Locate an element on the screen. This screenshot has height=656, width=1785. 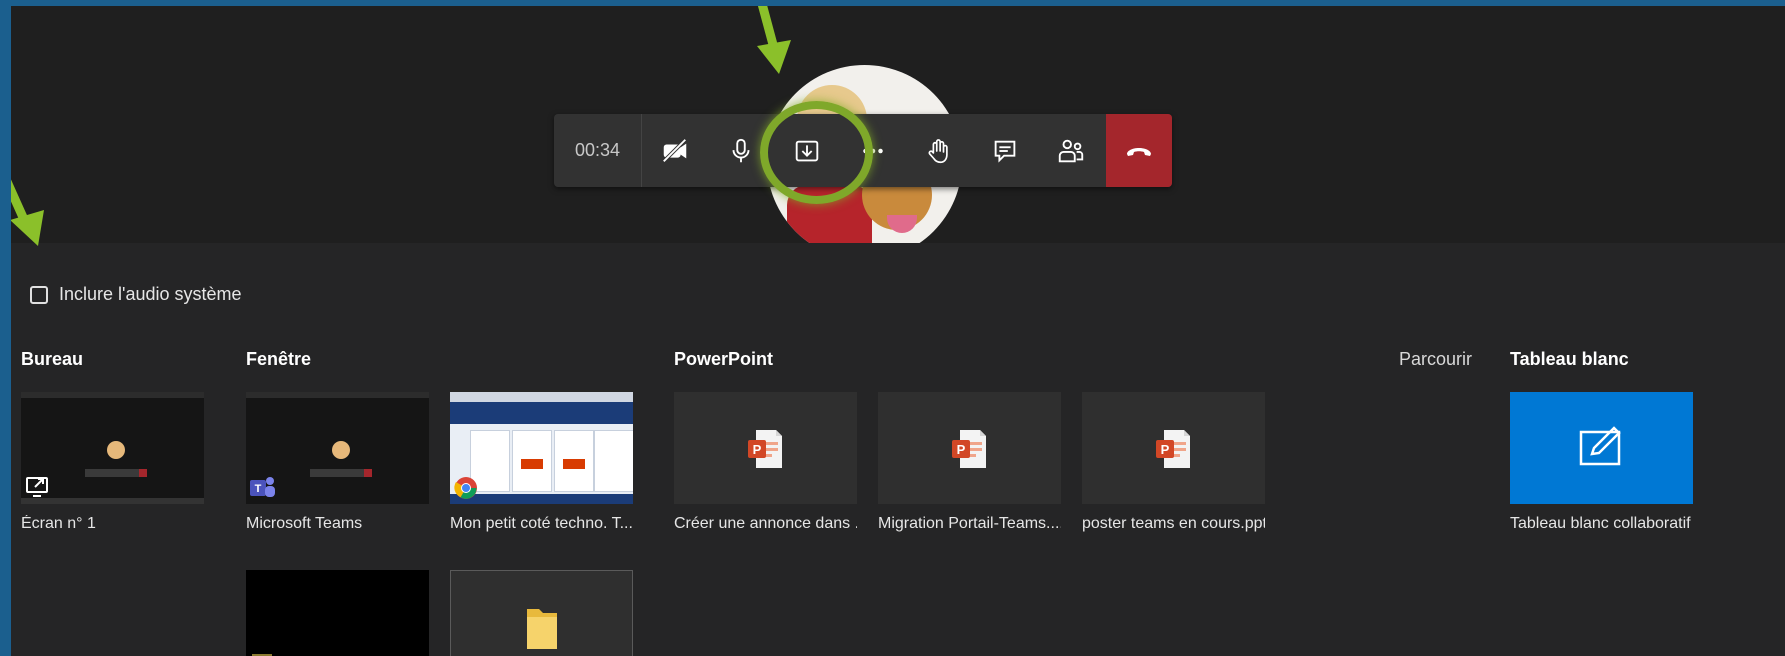
hang-up-button is located at coordinates (1139, 150).